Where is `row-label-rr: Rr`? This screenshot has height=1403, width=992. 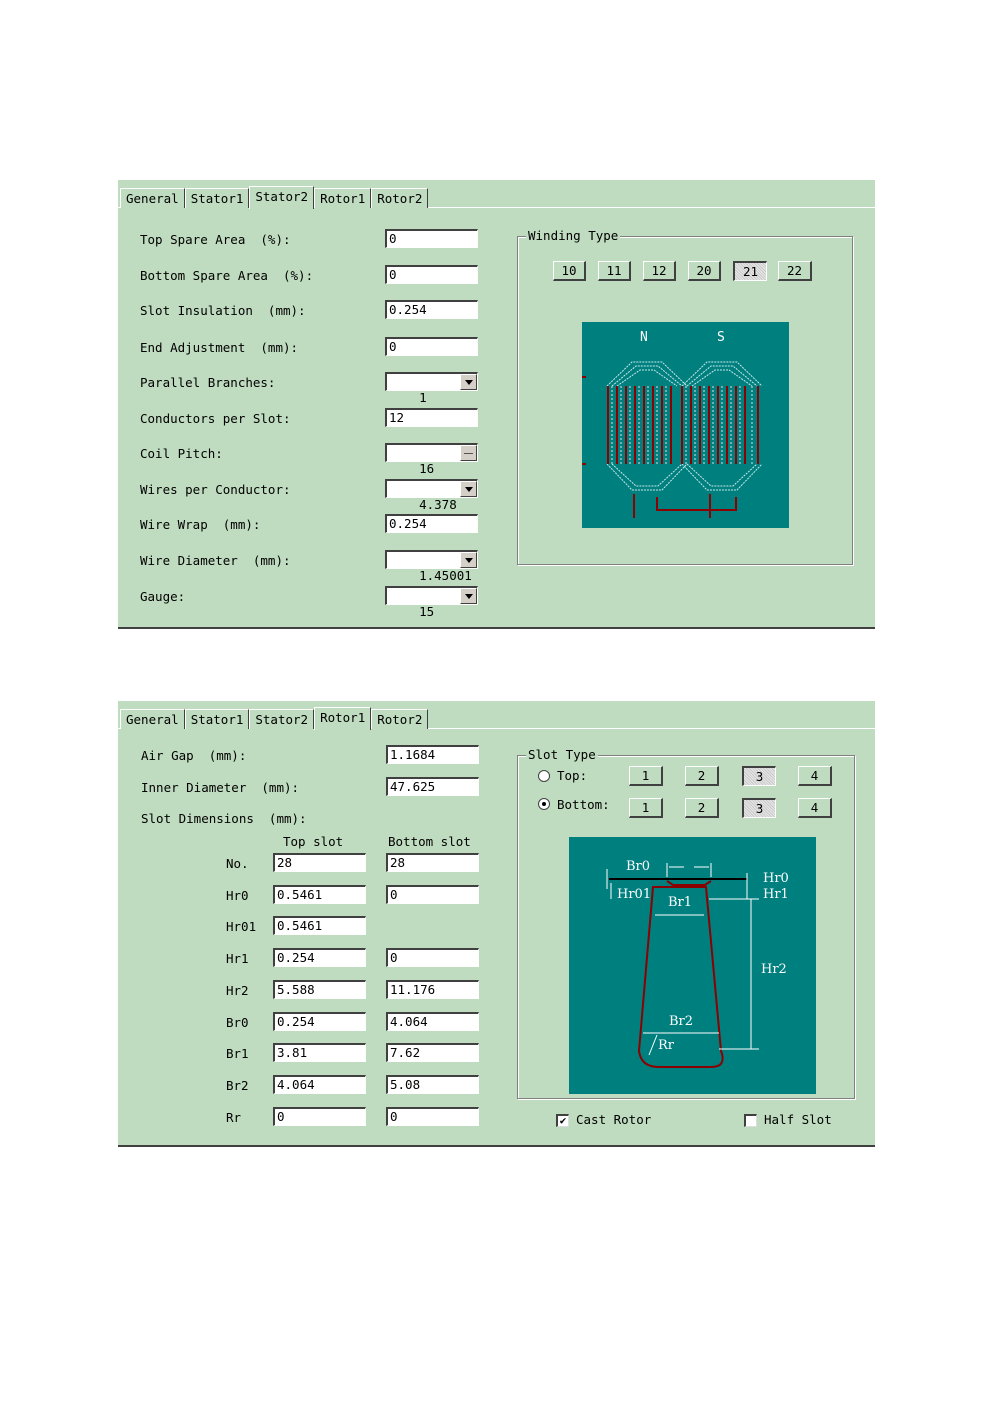
row-label-rr: Rr is located at coordinates (234, 1117).